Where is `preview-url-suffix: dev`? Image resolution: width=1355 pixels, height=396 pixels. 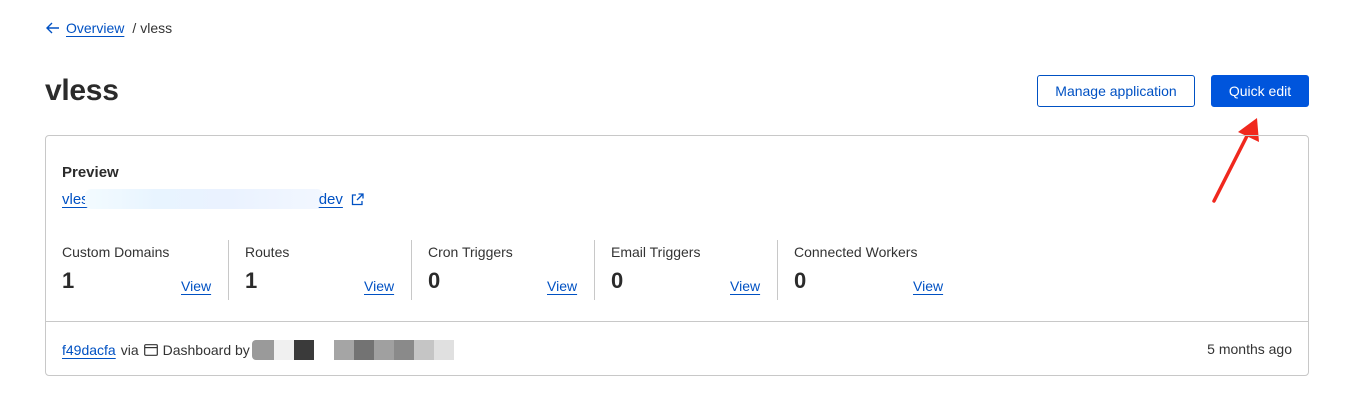 preview-url-suffix: dev is located at coordinates (331, 199).